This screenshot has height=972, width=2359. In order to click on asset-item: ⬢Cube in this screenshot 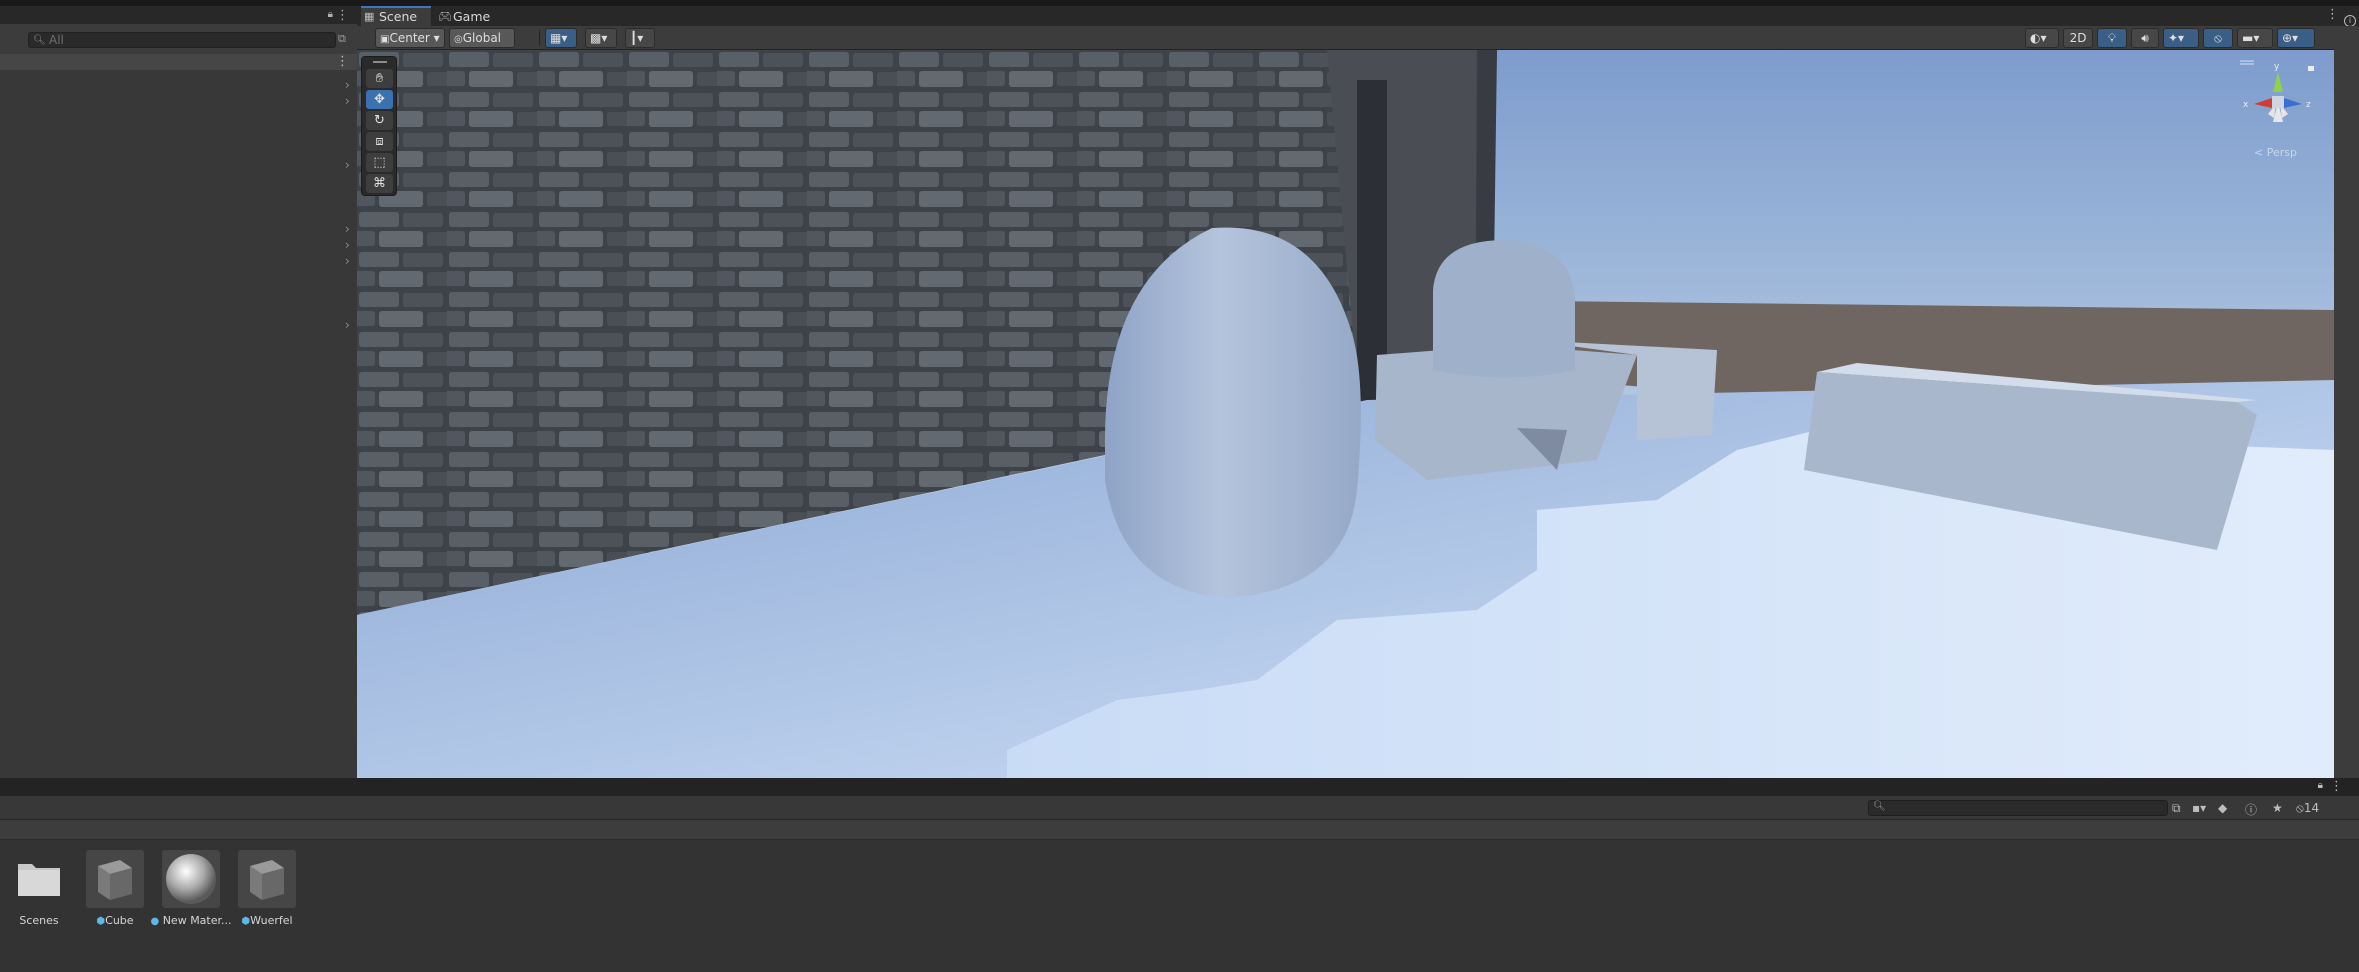, I will do `click(115, 895)`.